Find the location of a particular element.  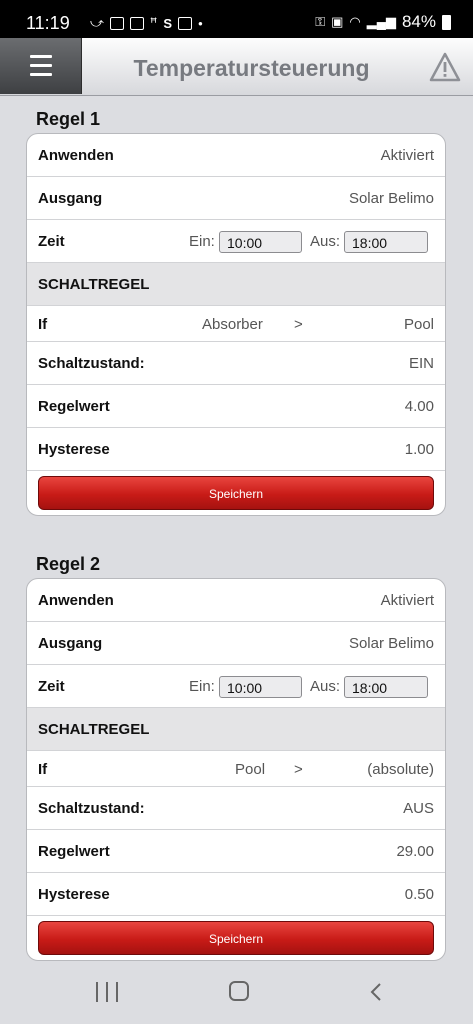

s-icon: S is located at coordinates (168, 23).